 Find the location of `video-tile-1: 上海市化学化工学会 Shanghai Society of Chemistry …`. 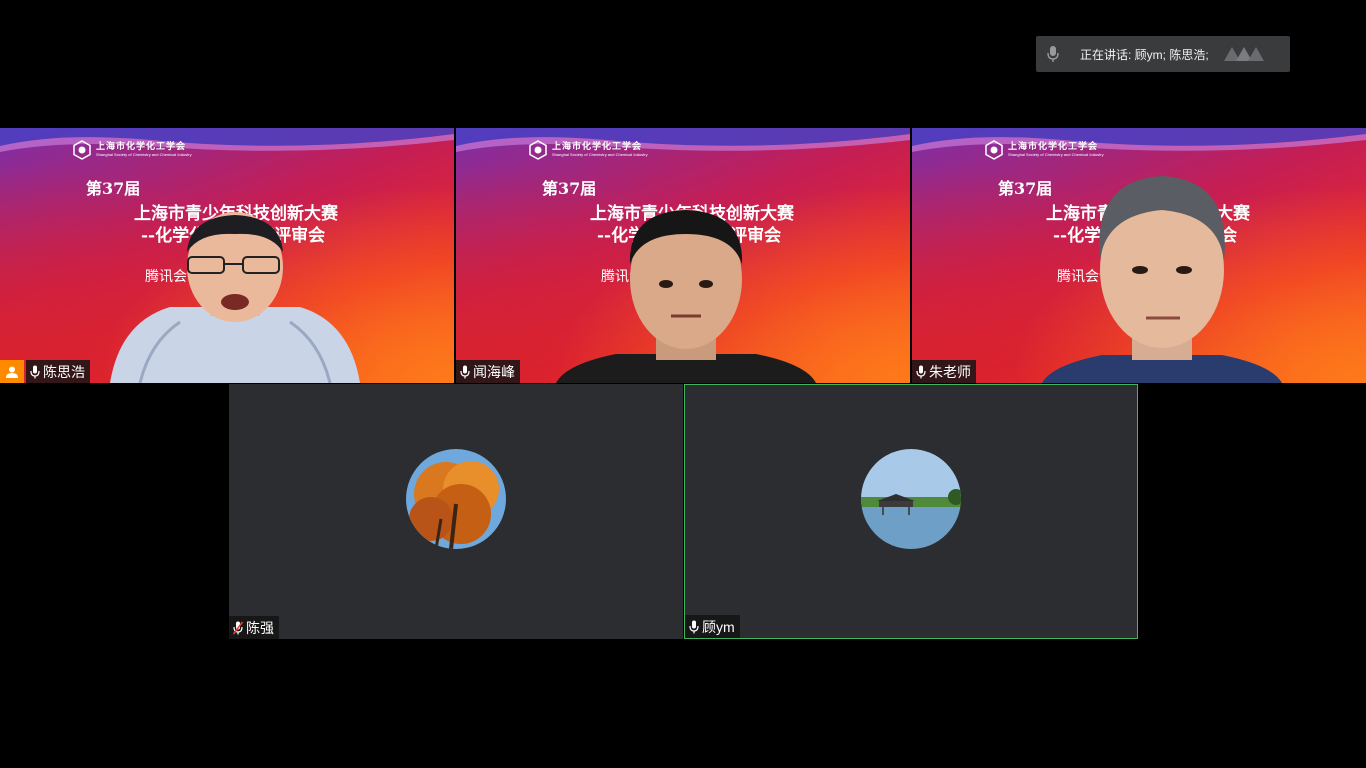

video-tile-1: 上海市化学化工学会 Shanghai Society of Chemistry … is located at coordinates (227, 255).